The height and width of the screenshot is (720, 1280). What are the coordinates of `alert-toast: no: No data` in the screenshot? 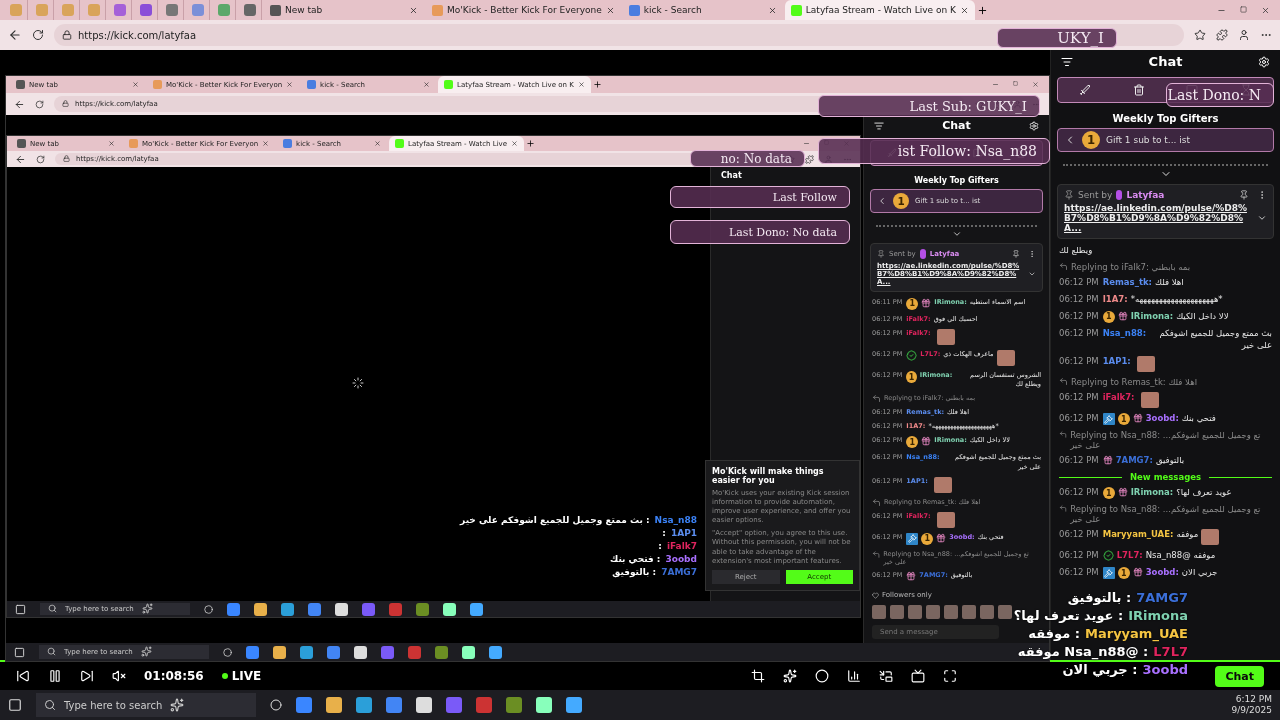 It's located at (747, 158).